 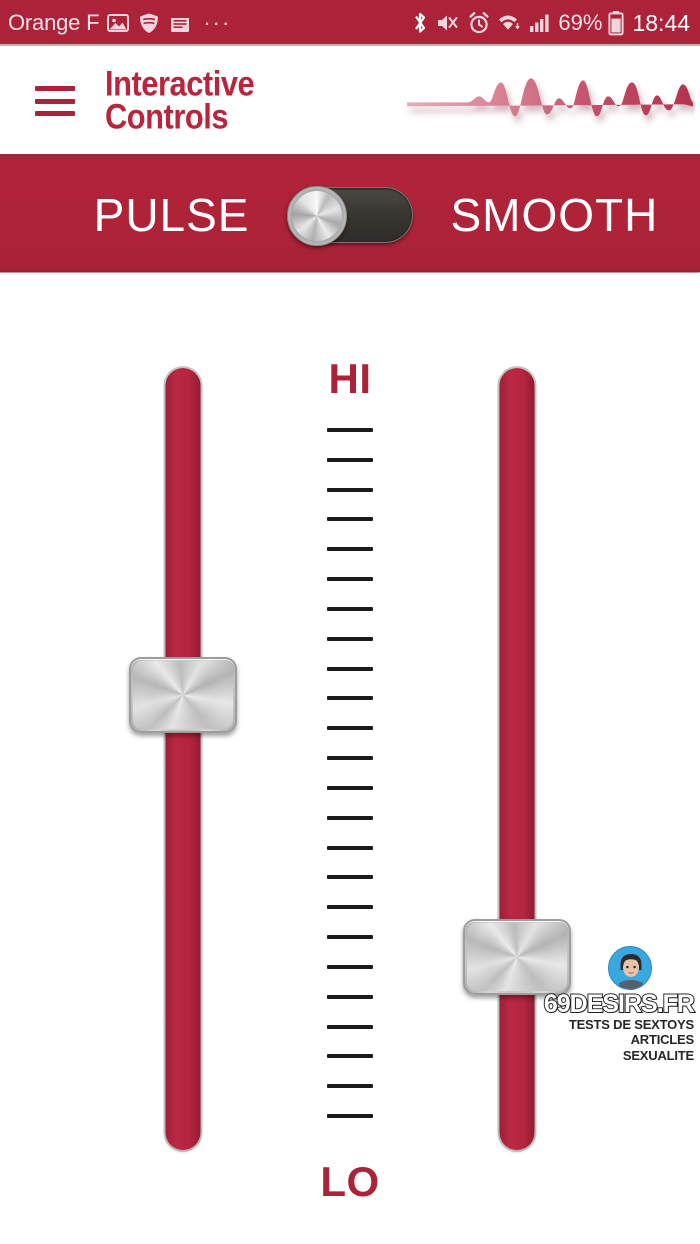 I want to click on mode-toggle-bar: PULSE SMOOTH, so click(x=350, y=214).